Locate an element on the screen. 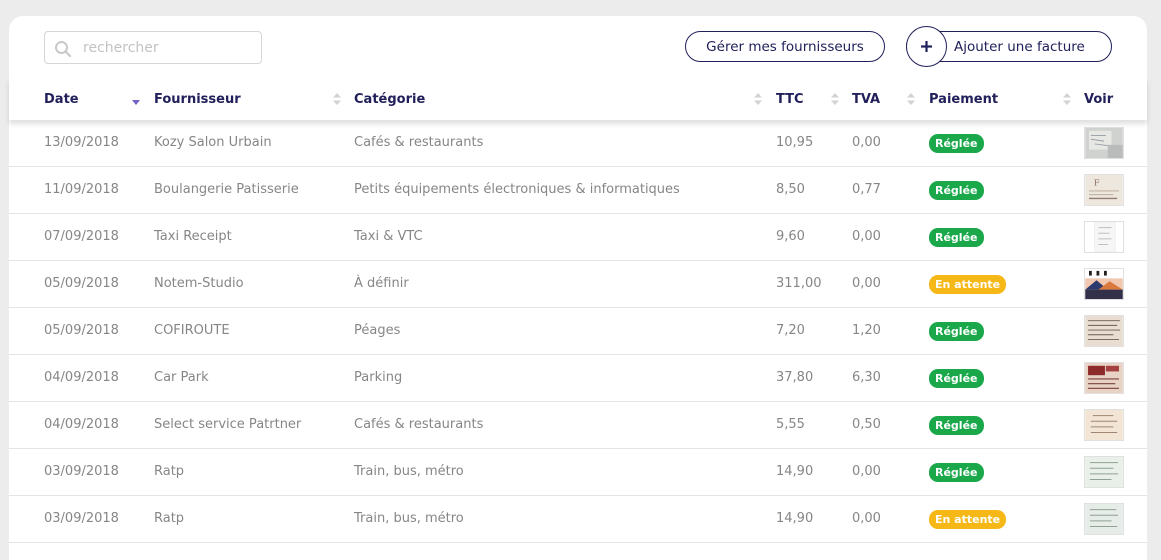 This screenshot has height=560, width=1161. column-header-tva: TVA is located at coordinates (866, 99).